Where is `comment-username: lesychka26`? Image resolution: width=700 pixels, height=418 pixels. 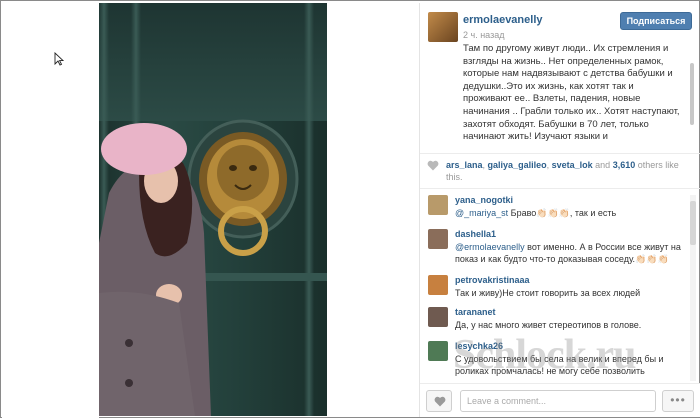
comment-username: lesychka26 is located at coordinates (479, 346).